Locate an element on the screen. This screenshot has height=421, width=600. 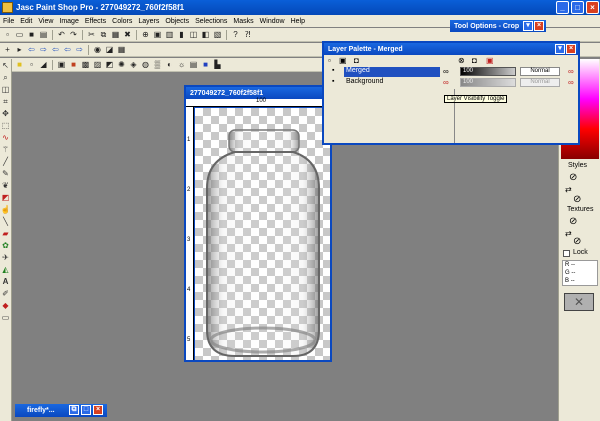
gradient-icon: ■ is located at coordinates (73, 64).